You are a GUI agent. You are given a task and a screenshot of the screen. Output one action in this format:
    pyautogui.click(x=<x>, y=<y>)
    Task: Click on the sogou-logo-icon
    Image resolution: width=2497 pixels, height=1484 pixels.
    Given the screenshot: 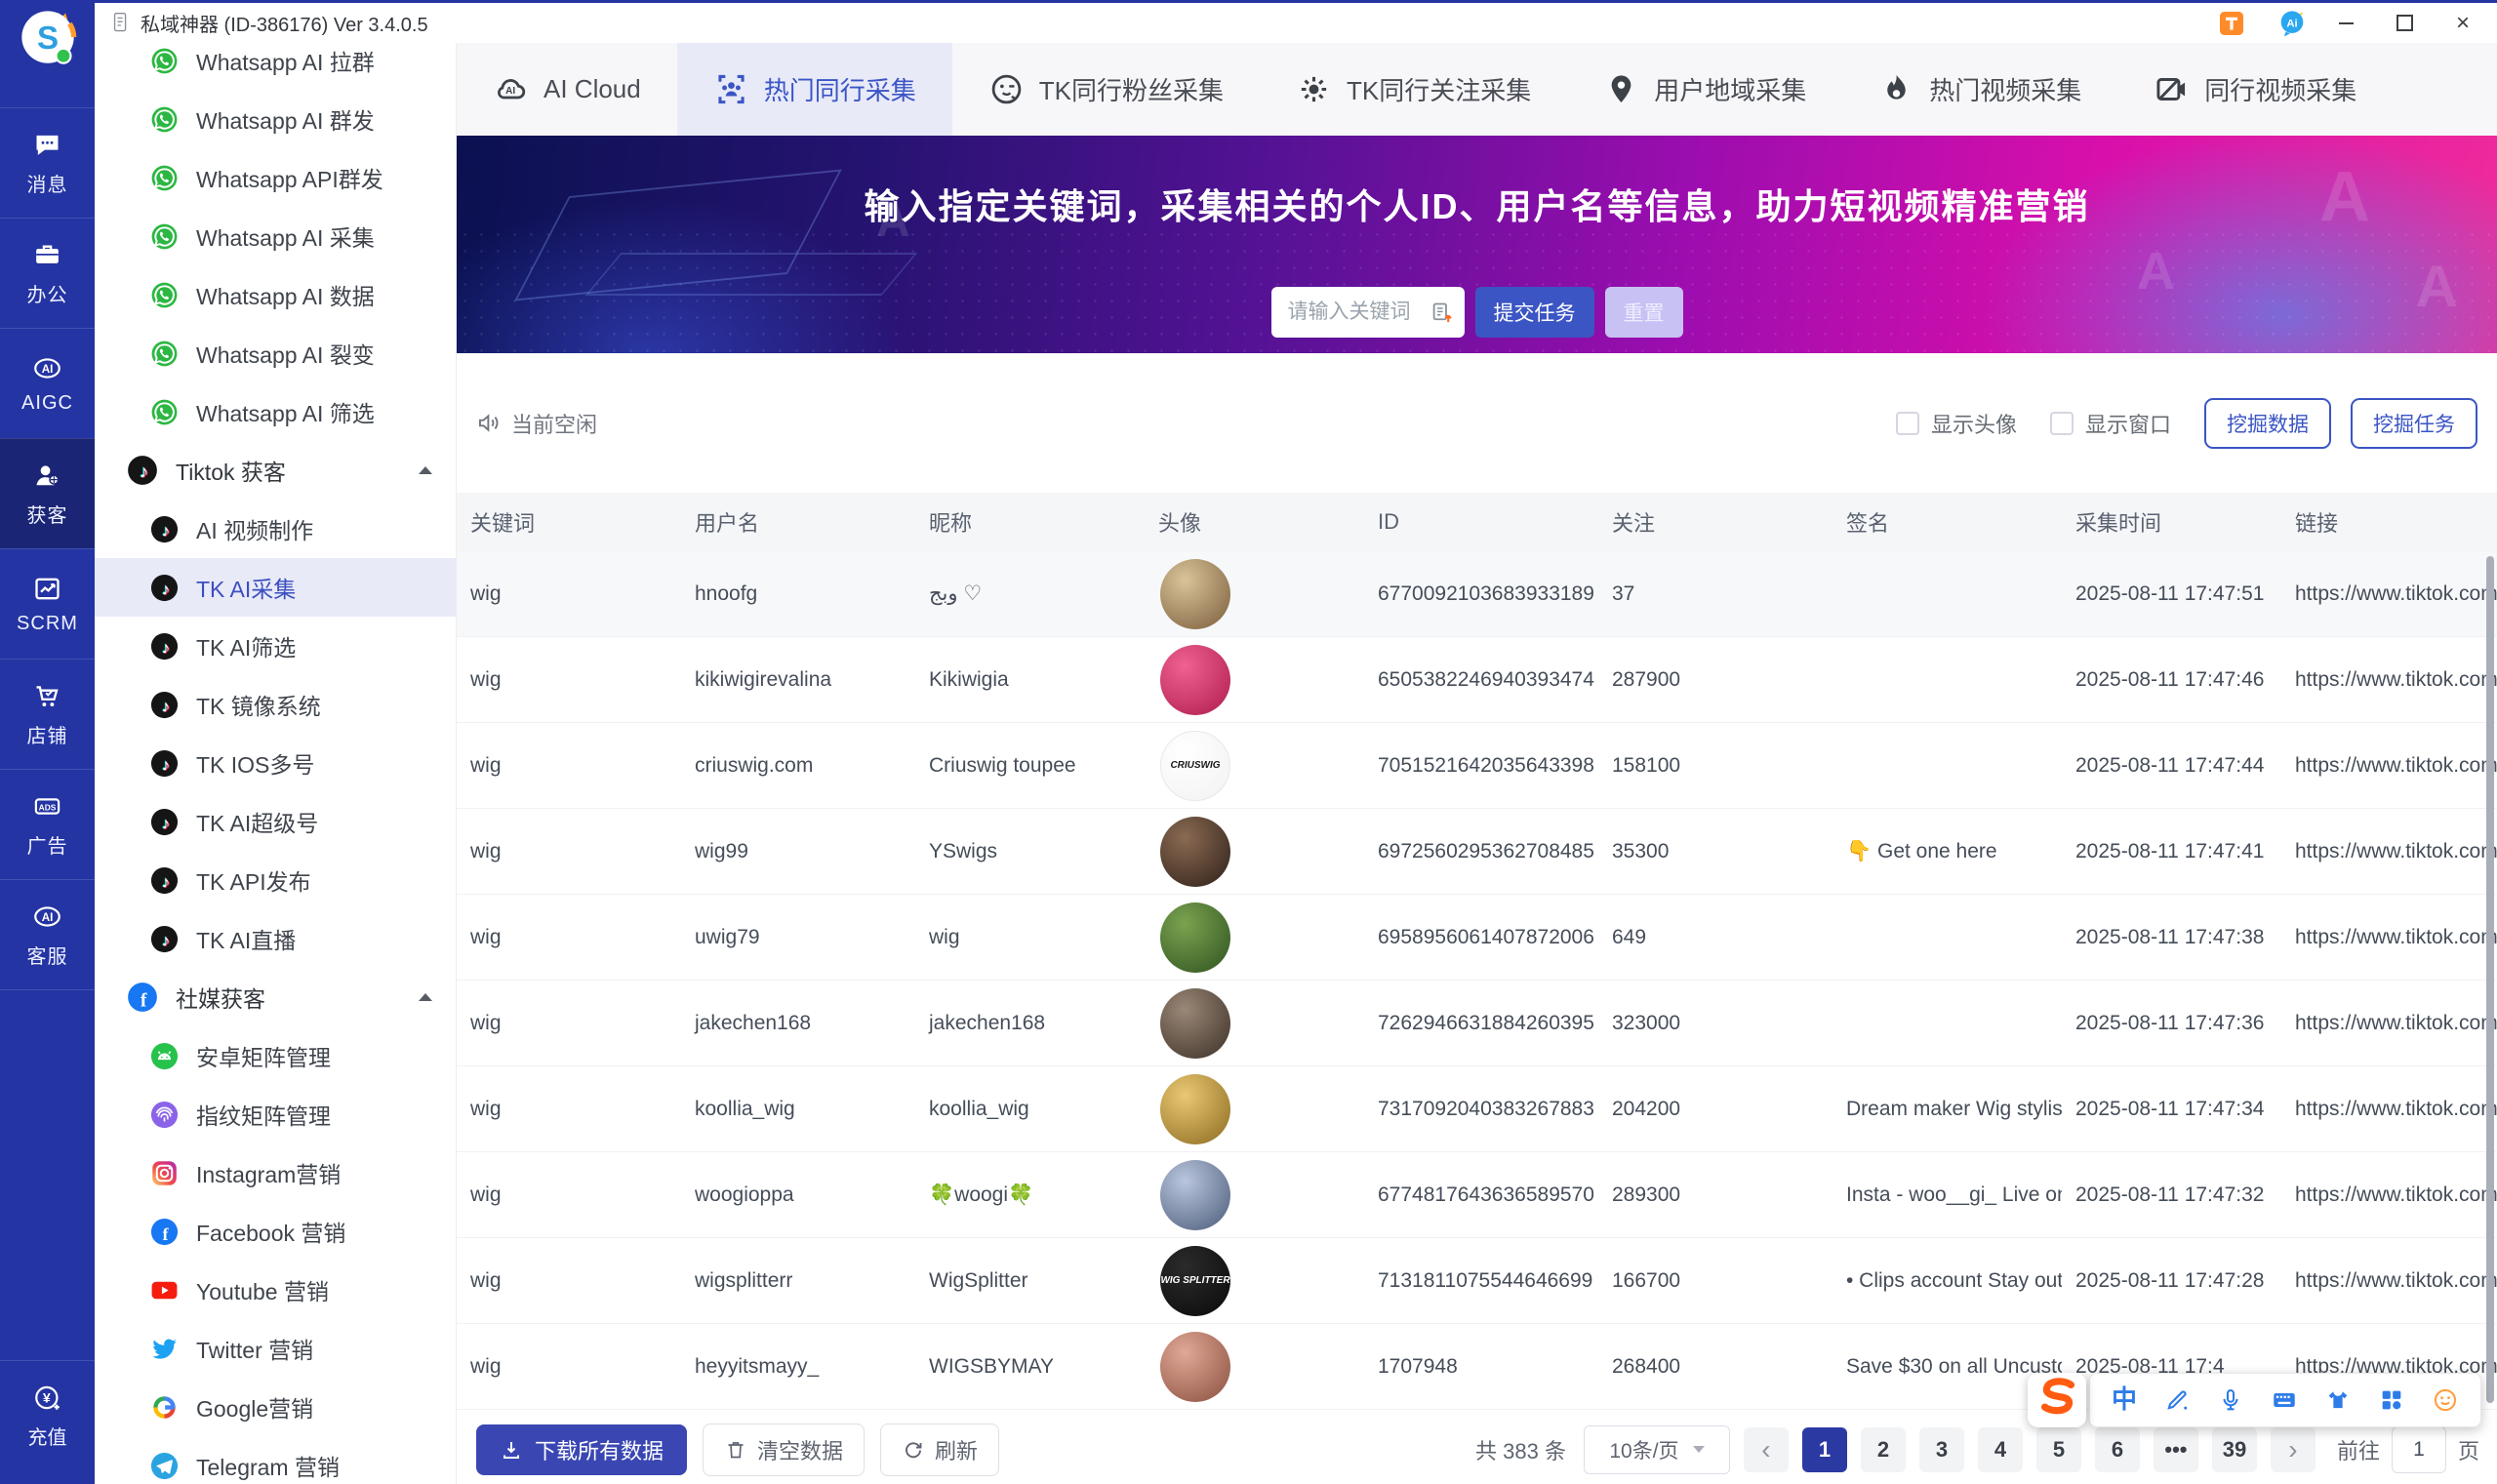 What is the action you would take?
    pyautogui.click(x=2057, y=1400)
    